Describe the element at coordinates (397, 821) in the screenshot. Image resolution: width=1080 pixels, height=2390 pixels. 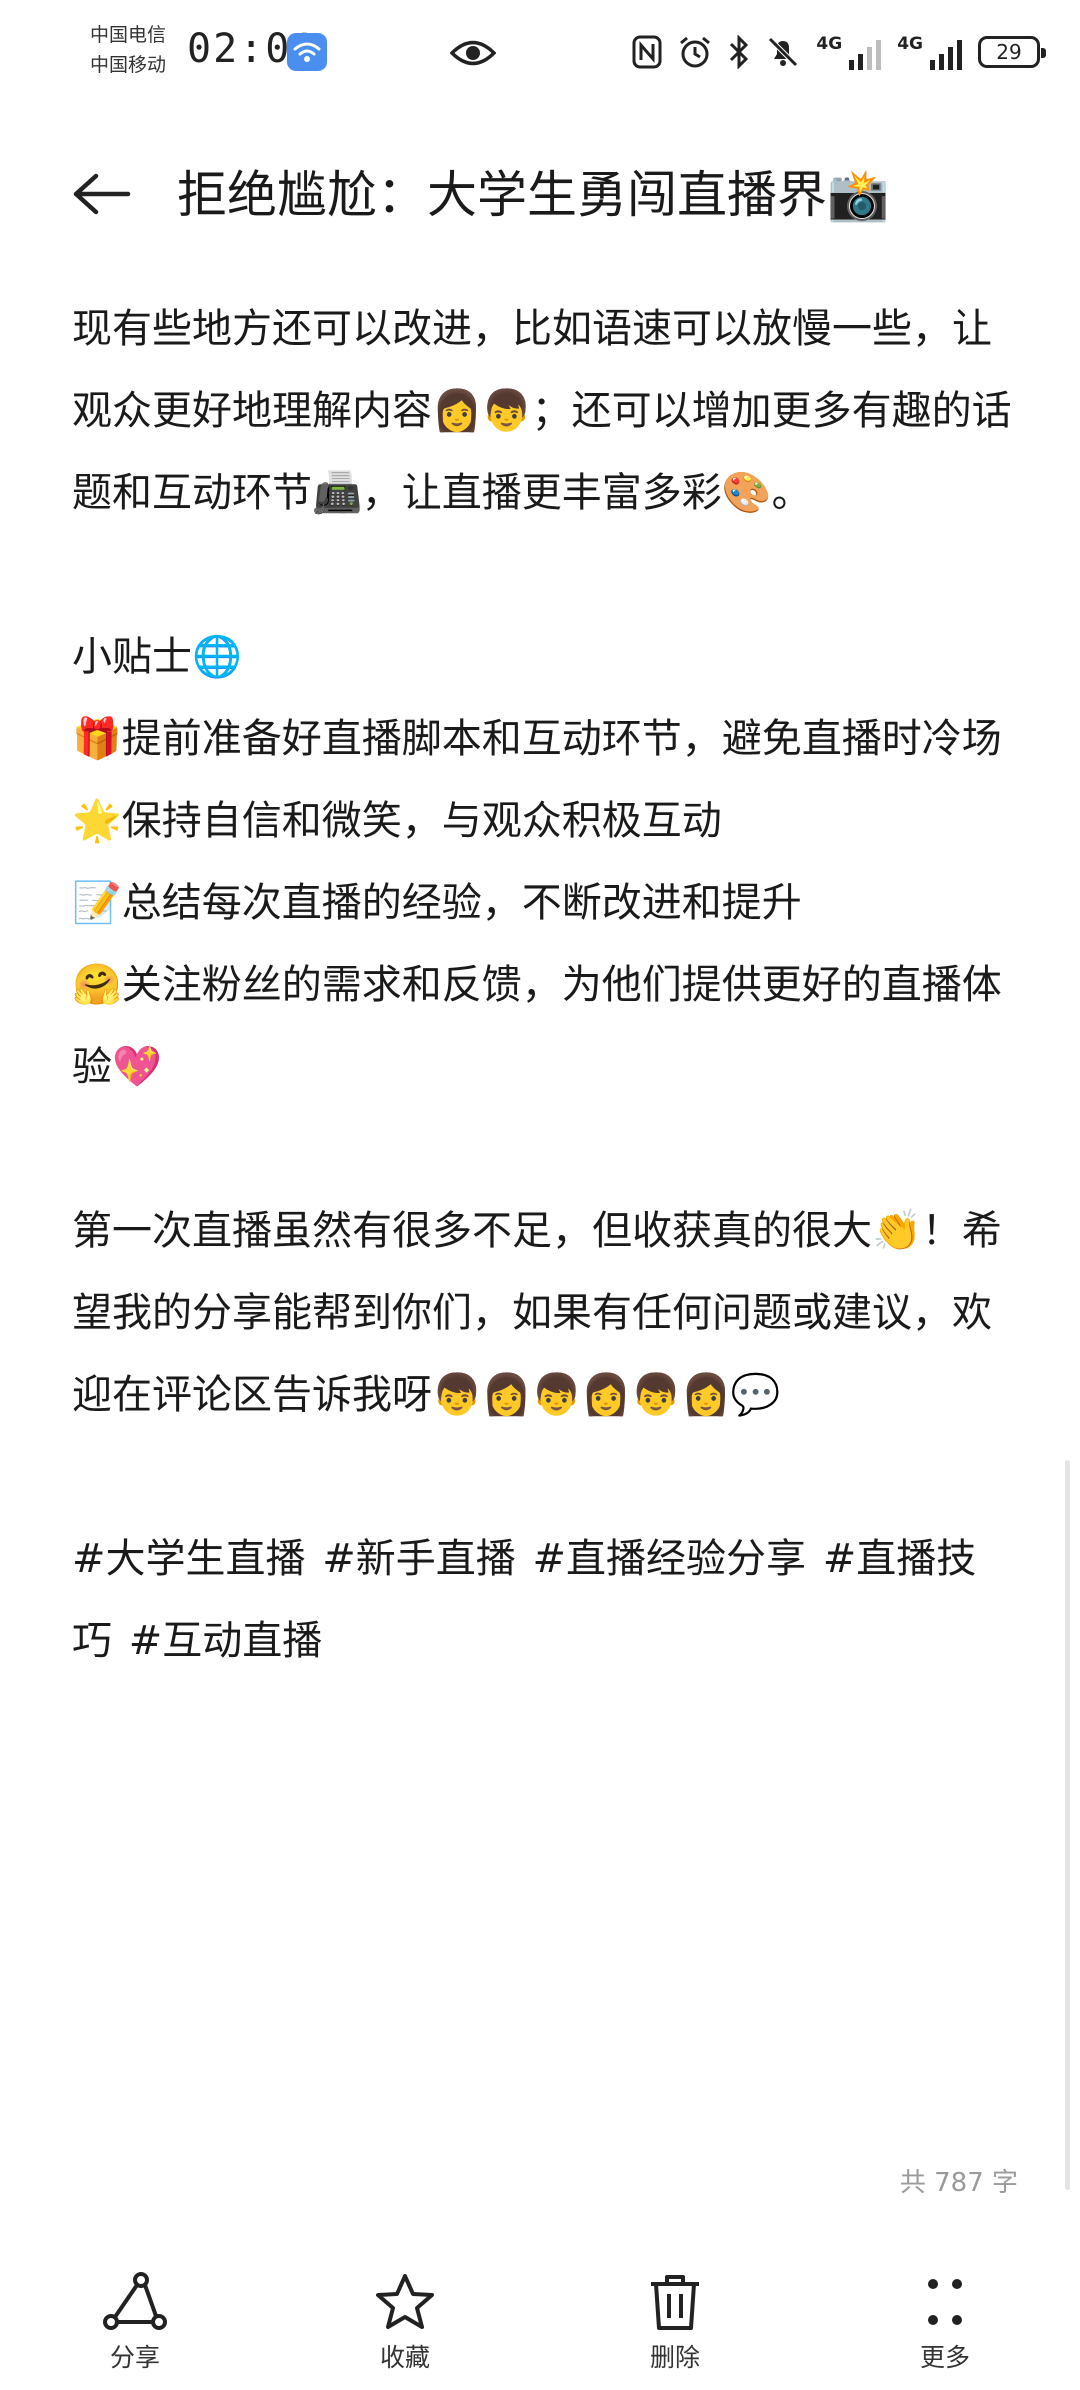
I see `tip-item-2: 🌟保持自信和微笑，与观众积极互动` at that location.